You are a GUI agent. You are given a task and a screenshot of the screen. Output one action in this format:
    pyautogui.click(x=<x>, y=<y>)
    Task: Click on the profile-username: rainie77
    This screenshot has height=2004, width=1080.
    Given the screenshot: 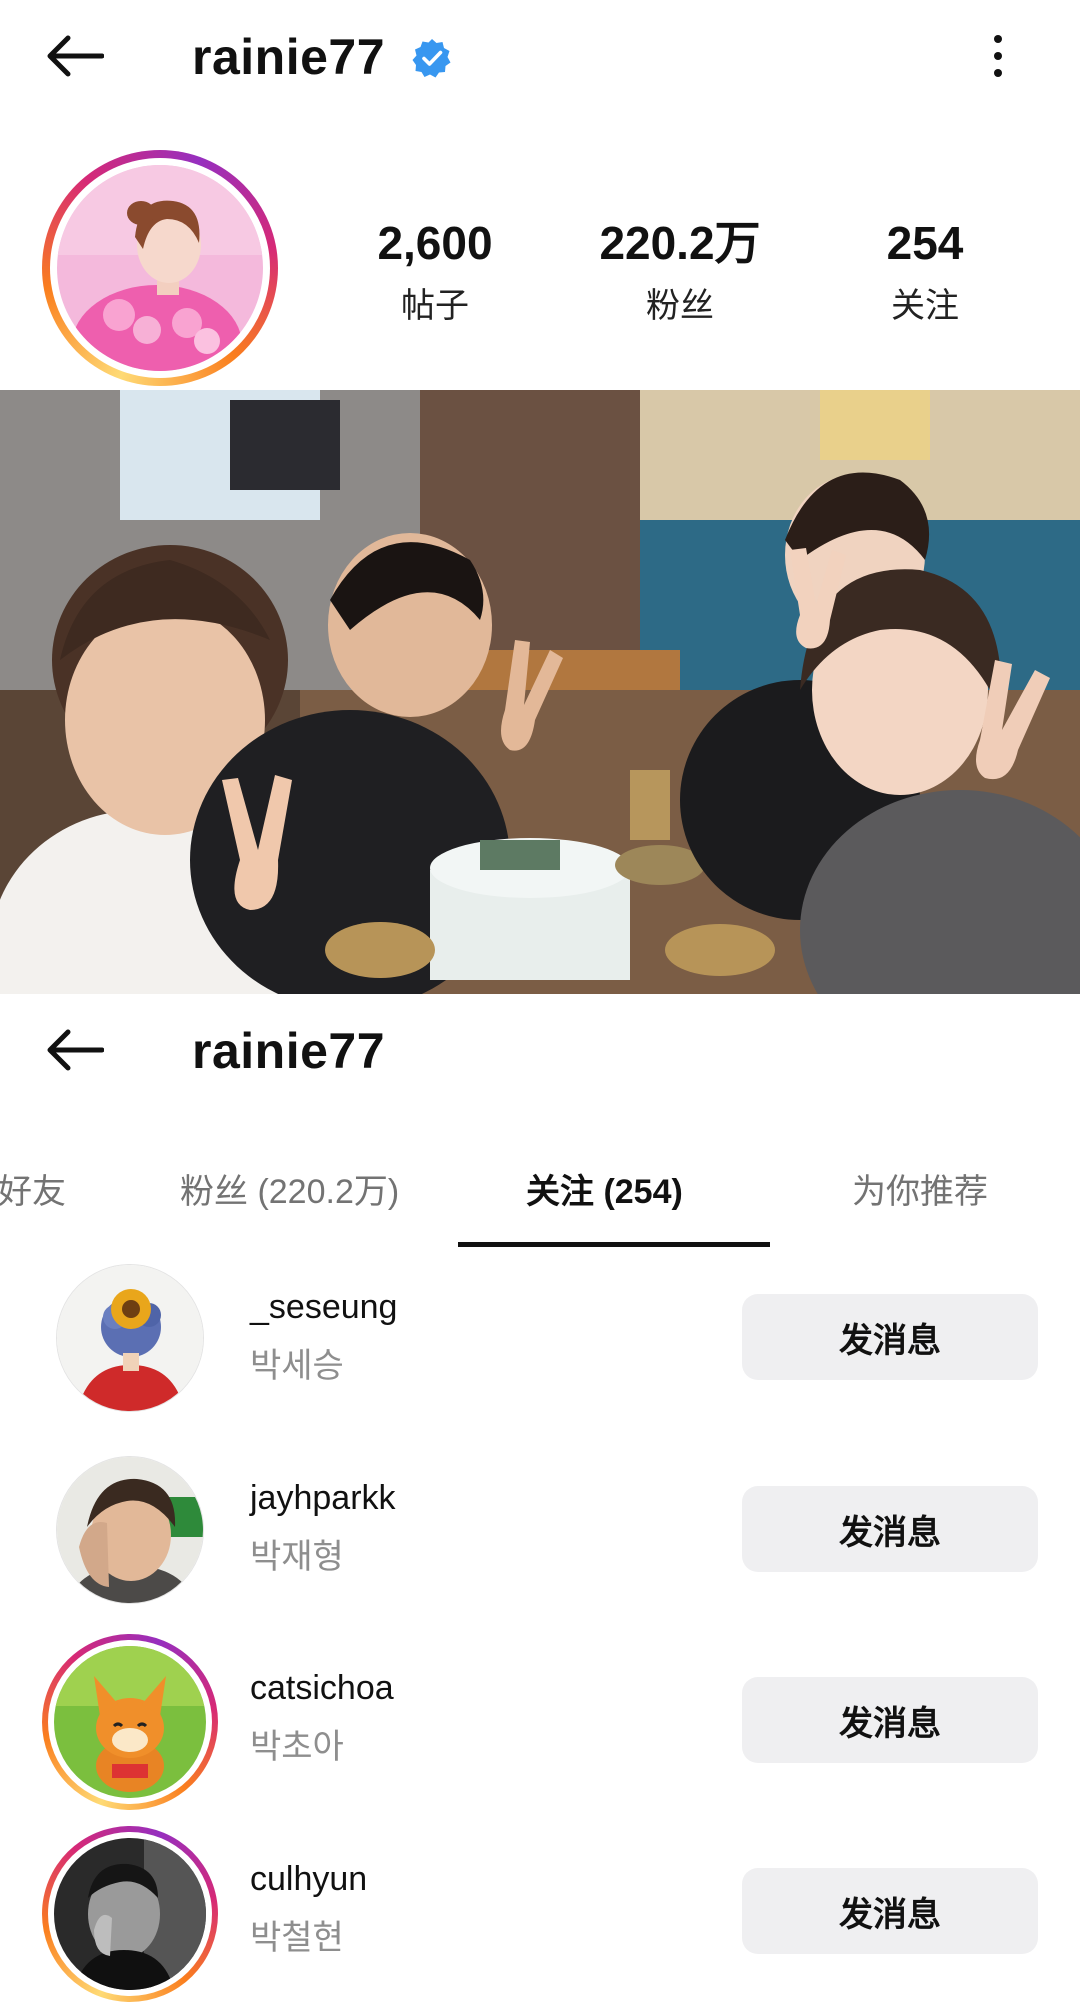 What is the action you would take?
    pyautogui.click(x=289, y=57)
    